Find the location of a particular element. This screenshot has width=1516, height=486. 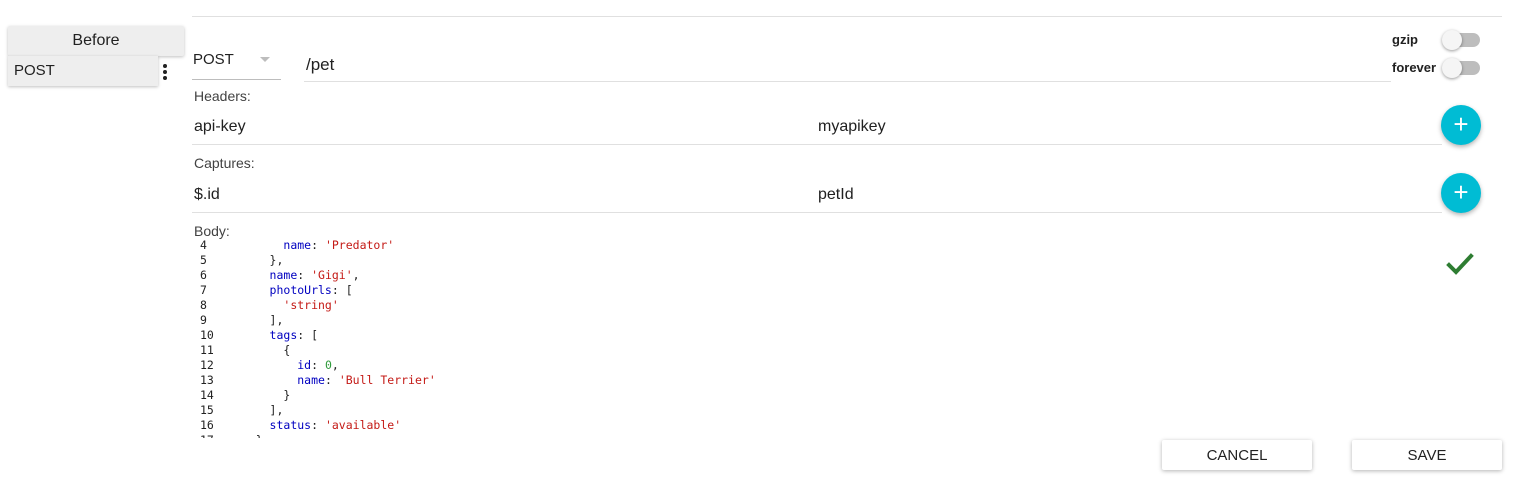

cancel-button: CANCEL is located at coordinates (1237, 455).